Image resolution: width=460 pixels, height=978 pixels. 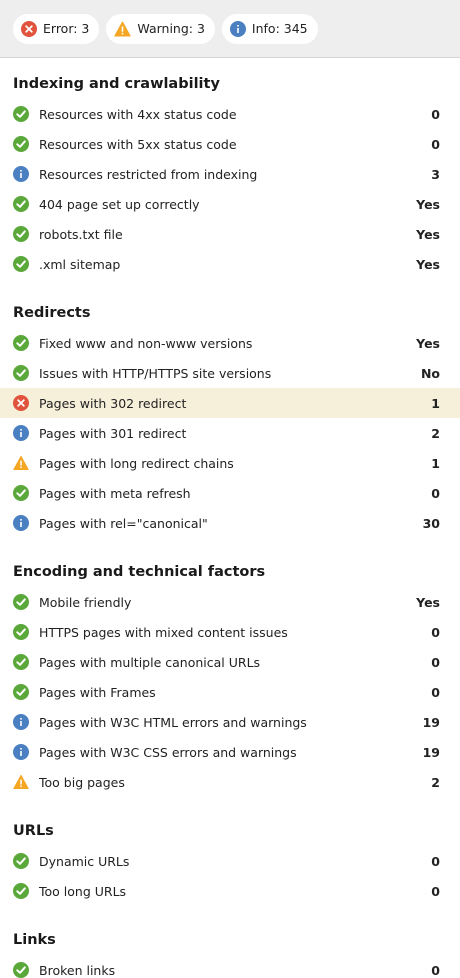 I want to click on info-filter-button: Info: 345, so click(x=269, y=28).